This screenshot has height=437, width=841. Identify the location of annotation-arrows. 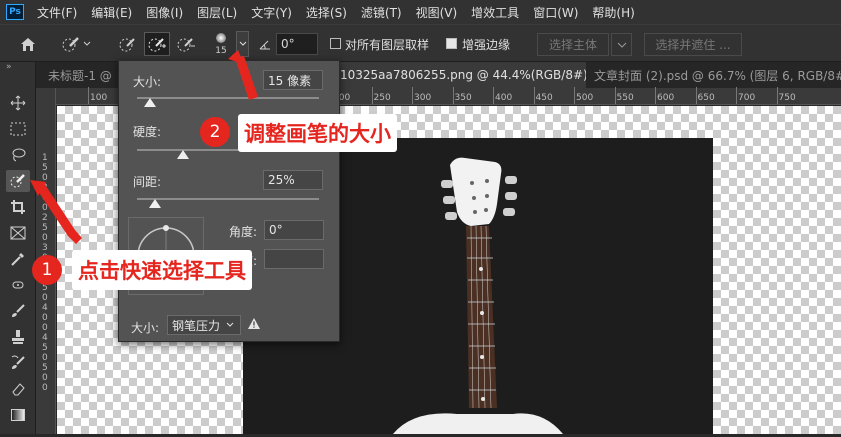
(144, 147).